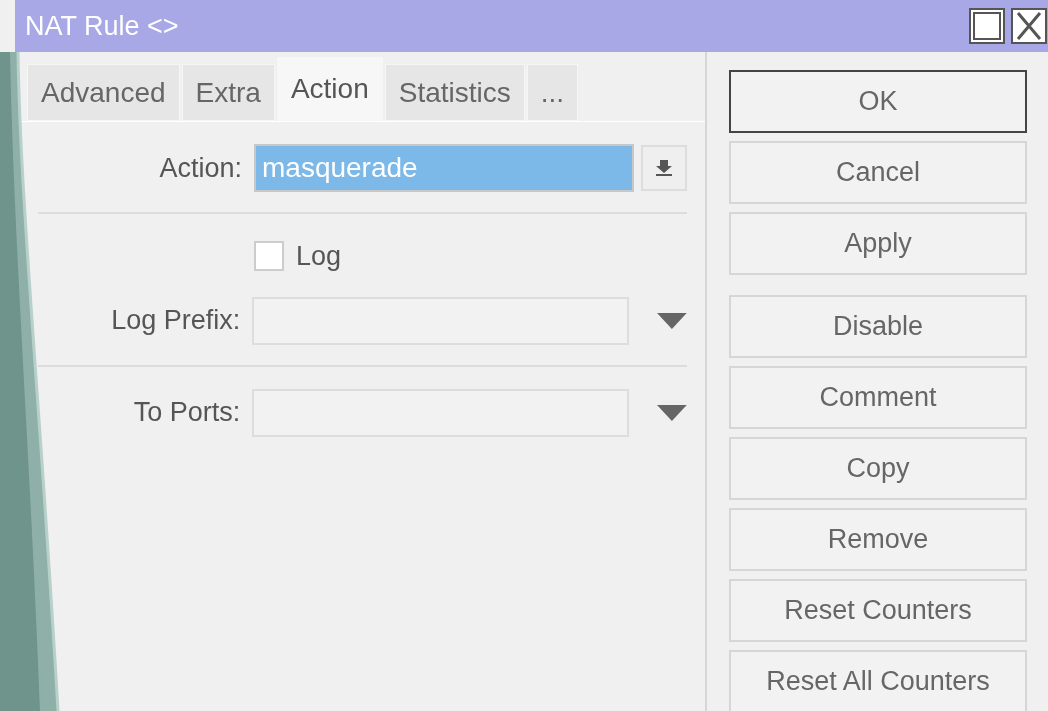  Describe the element at coordinates (987, 26) in the screenshot. I see `maximize-icon` at that location.